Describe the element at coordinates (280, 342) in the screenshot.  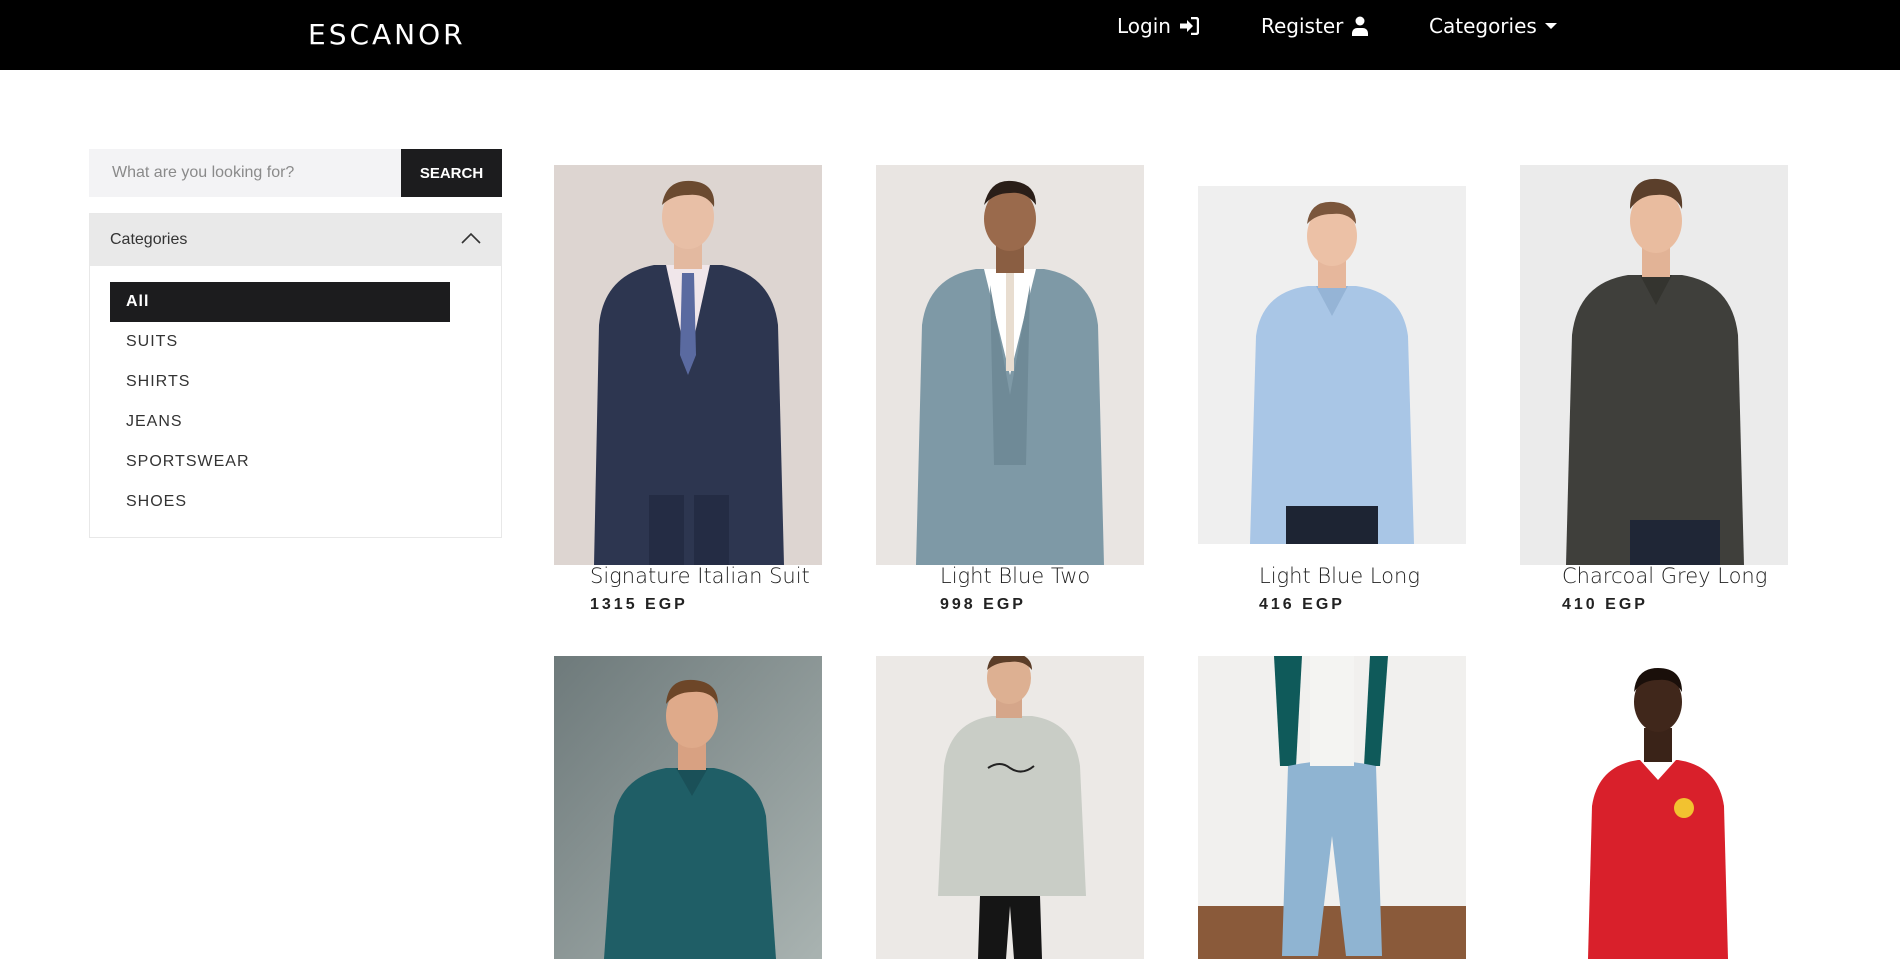
I see `category-item-suits: SUITS` at that location.